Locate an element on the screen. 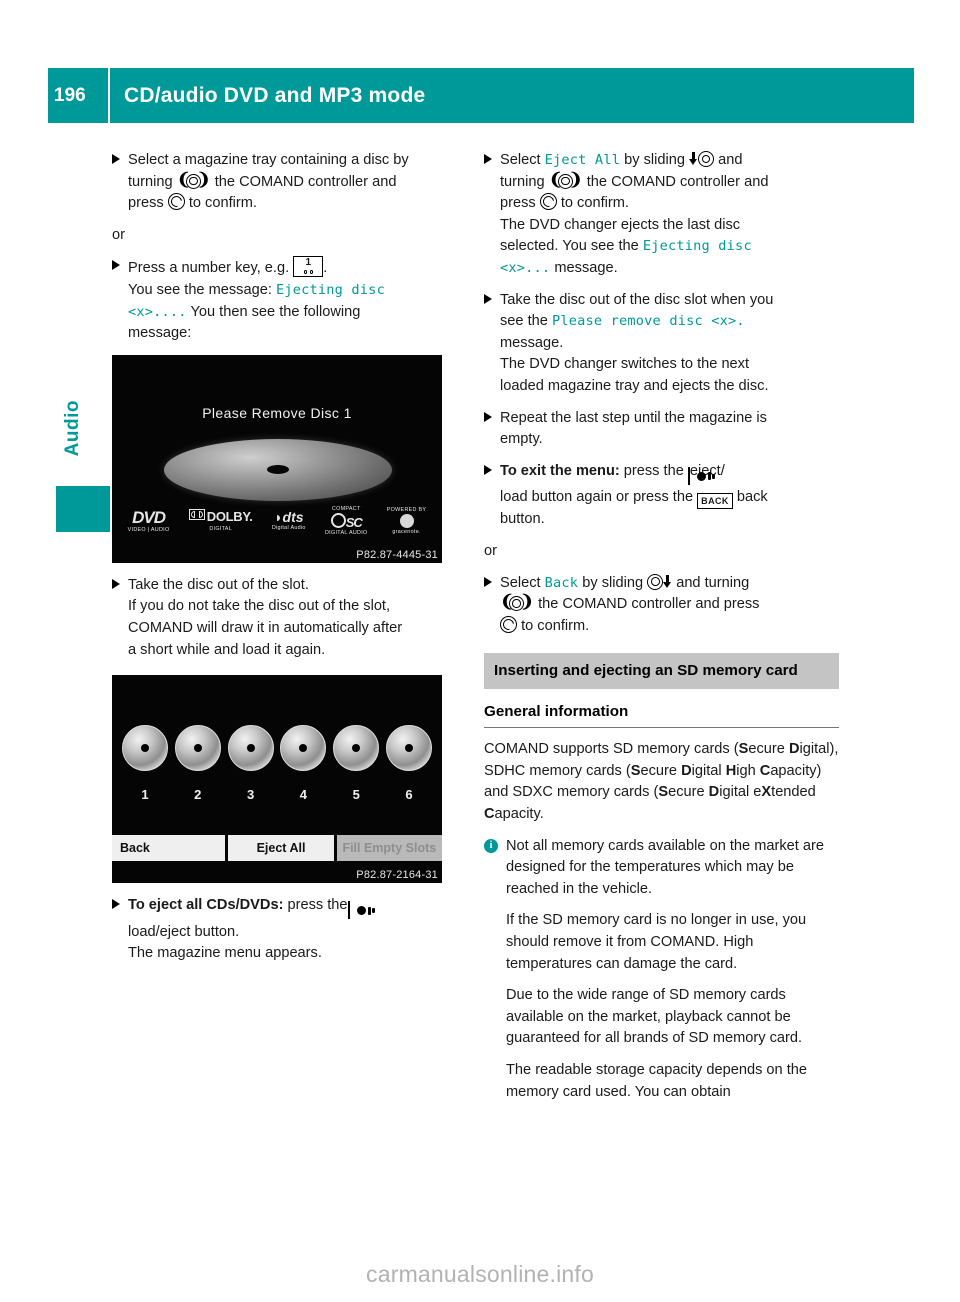 The image size is (960, 1302). menu-item-text: Eject All is located at coordinates (582, 160).